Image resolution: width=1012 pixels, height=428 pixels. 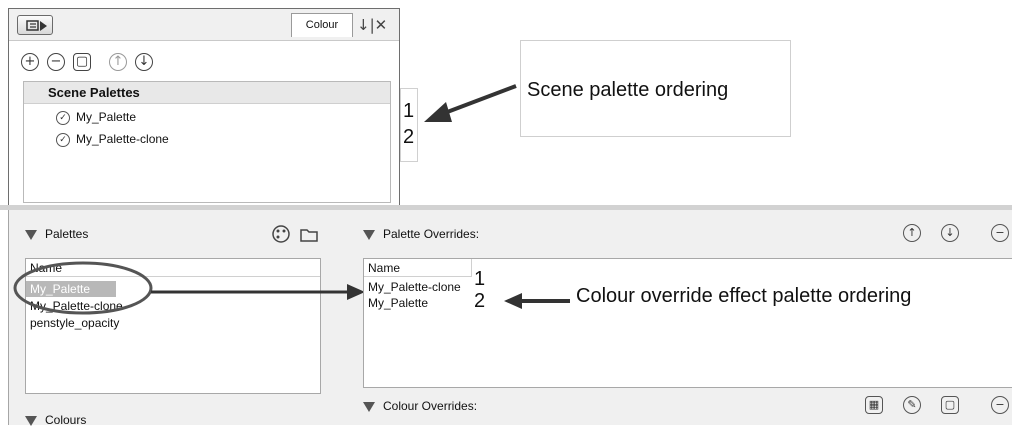 I want to click on folder-icon, so click(x=309, y=234).